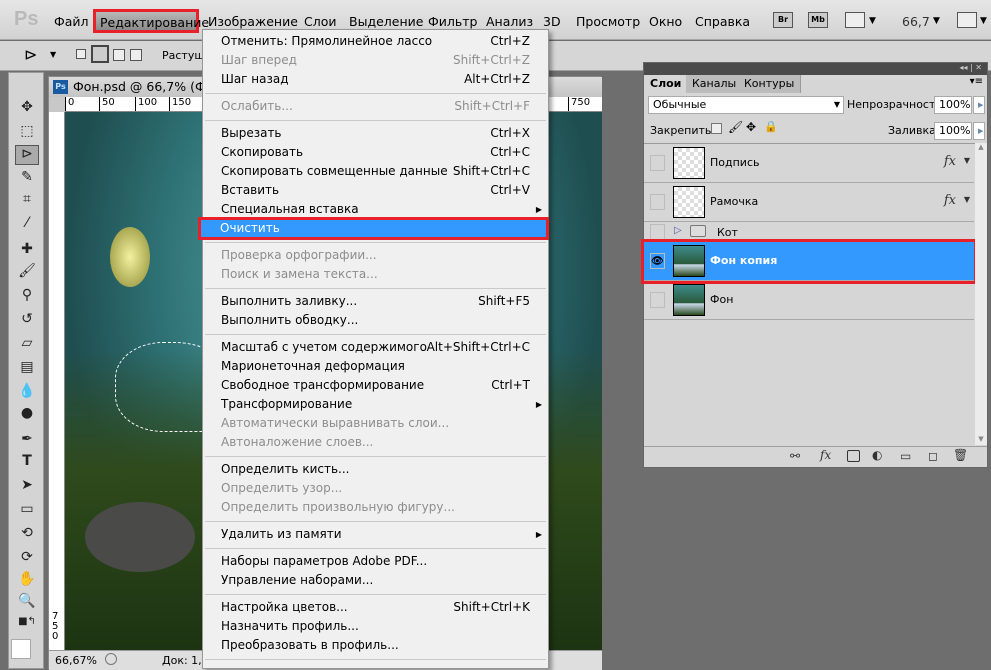 This screenshot has width=991, height=670. Describe the element at coordinates (119, 55) in the screenshot. I see `subtract-selection-icon` at that location.